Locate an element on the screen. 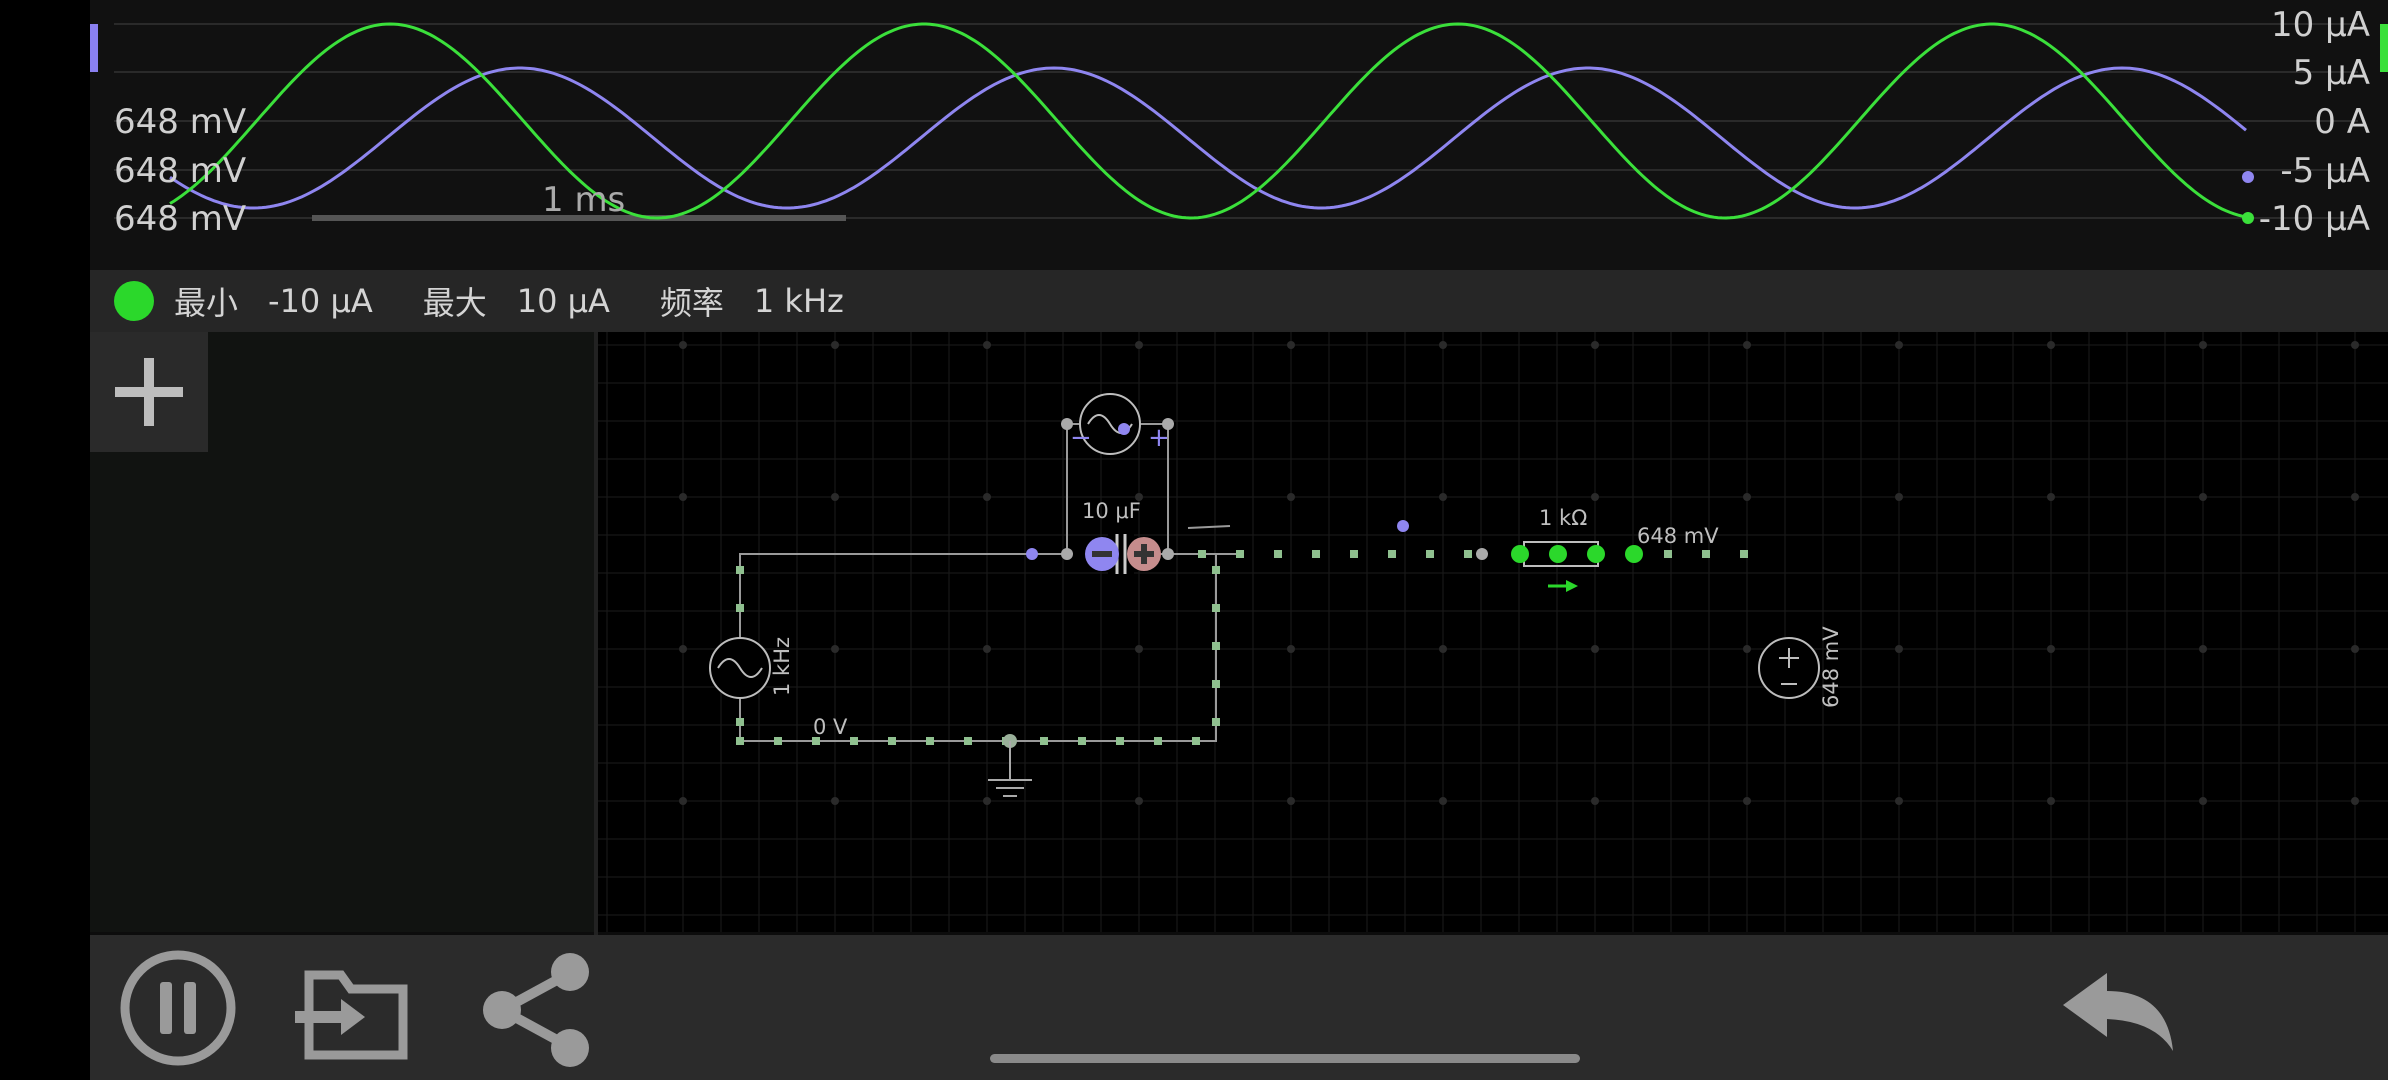 Image resolution: width=2388 pixels, height=1080 pixels. probe-voltage-label: 648 mV is located at coordinates (1678, 536).